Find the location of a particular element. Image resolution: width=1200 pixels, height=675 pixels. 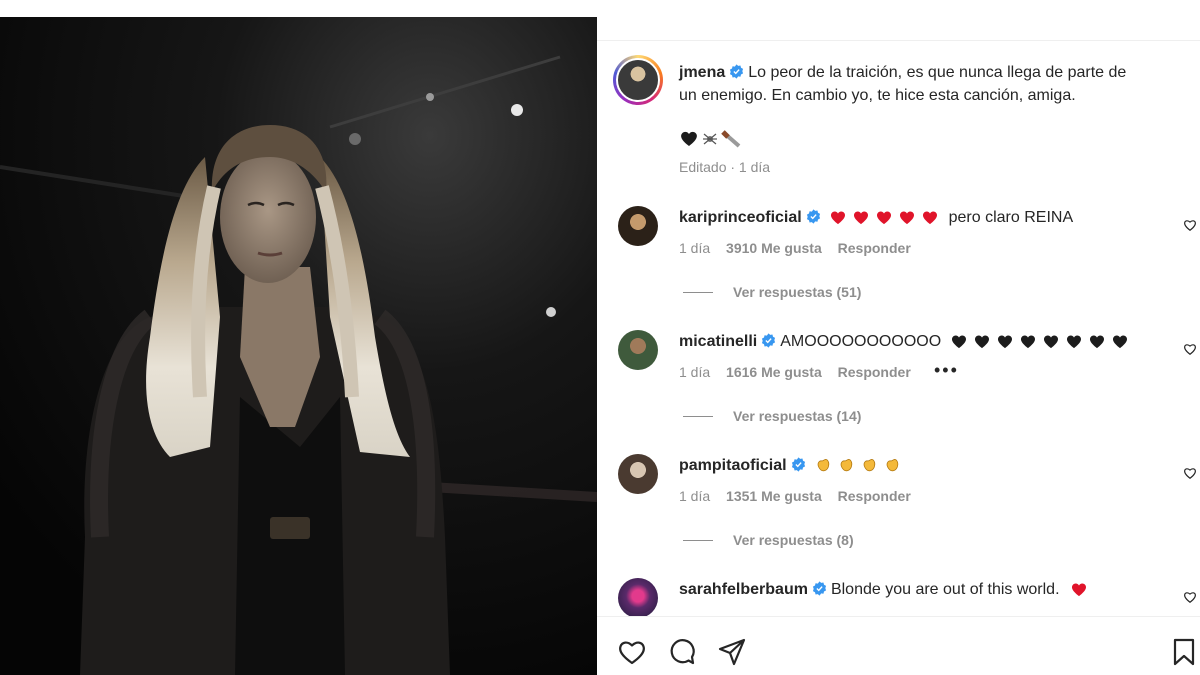

comment-text: AMOOOOOOOOOOO is located at coordinates (861, 341).